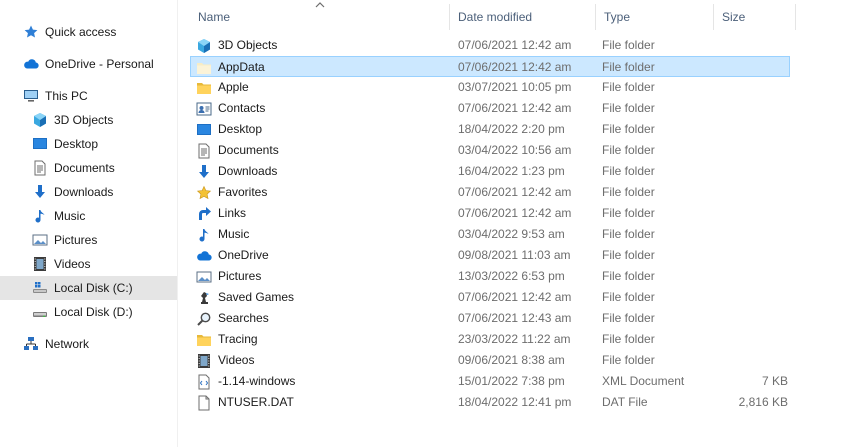  What do you see at coordinates (238, 339) in the screenshot?
I see `file-name: Tracing` at bounding box center [238, 339].